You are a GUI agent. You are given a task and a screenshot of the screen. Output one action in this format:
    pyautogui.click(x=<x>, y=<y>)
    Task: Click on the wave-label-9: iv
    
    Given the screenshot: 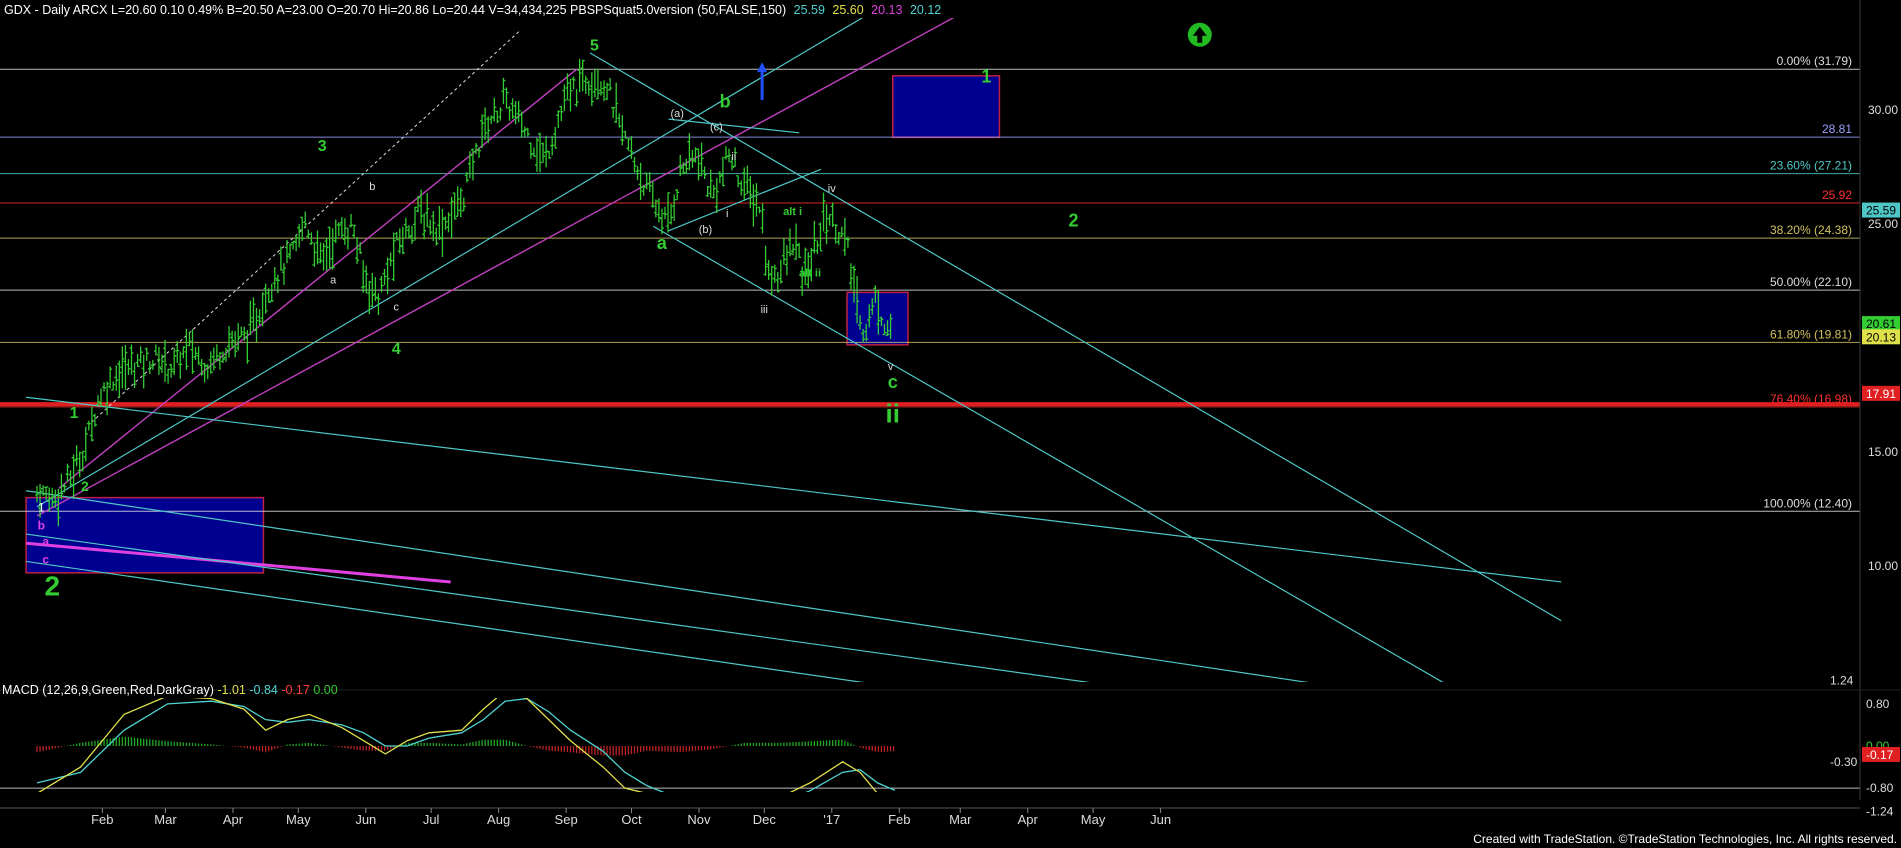 What is the action you would take?
    pyautogui.click(x=832, y=189)
    